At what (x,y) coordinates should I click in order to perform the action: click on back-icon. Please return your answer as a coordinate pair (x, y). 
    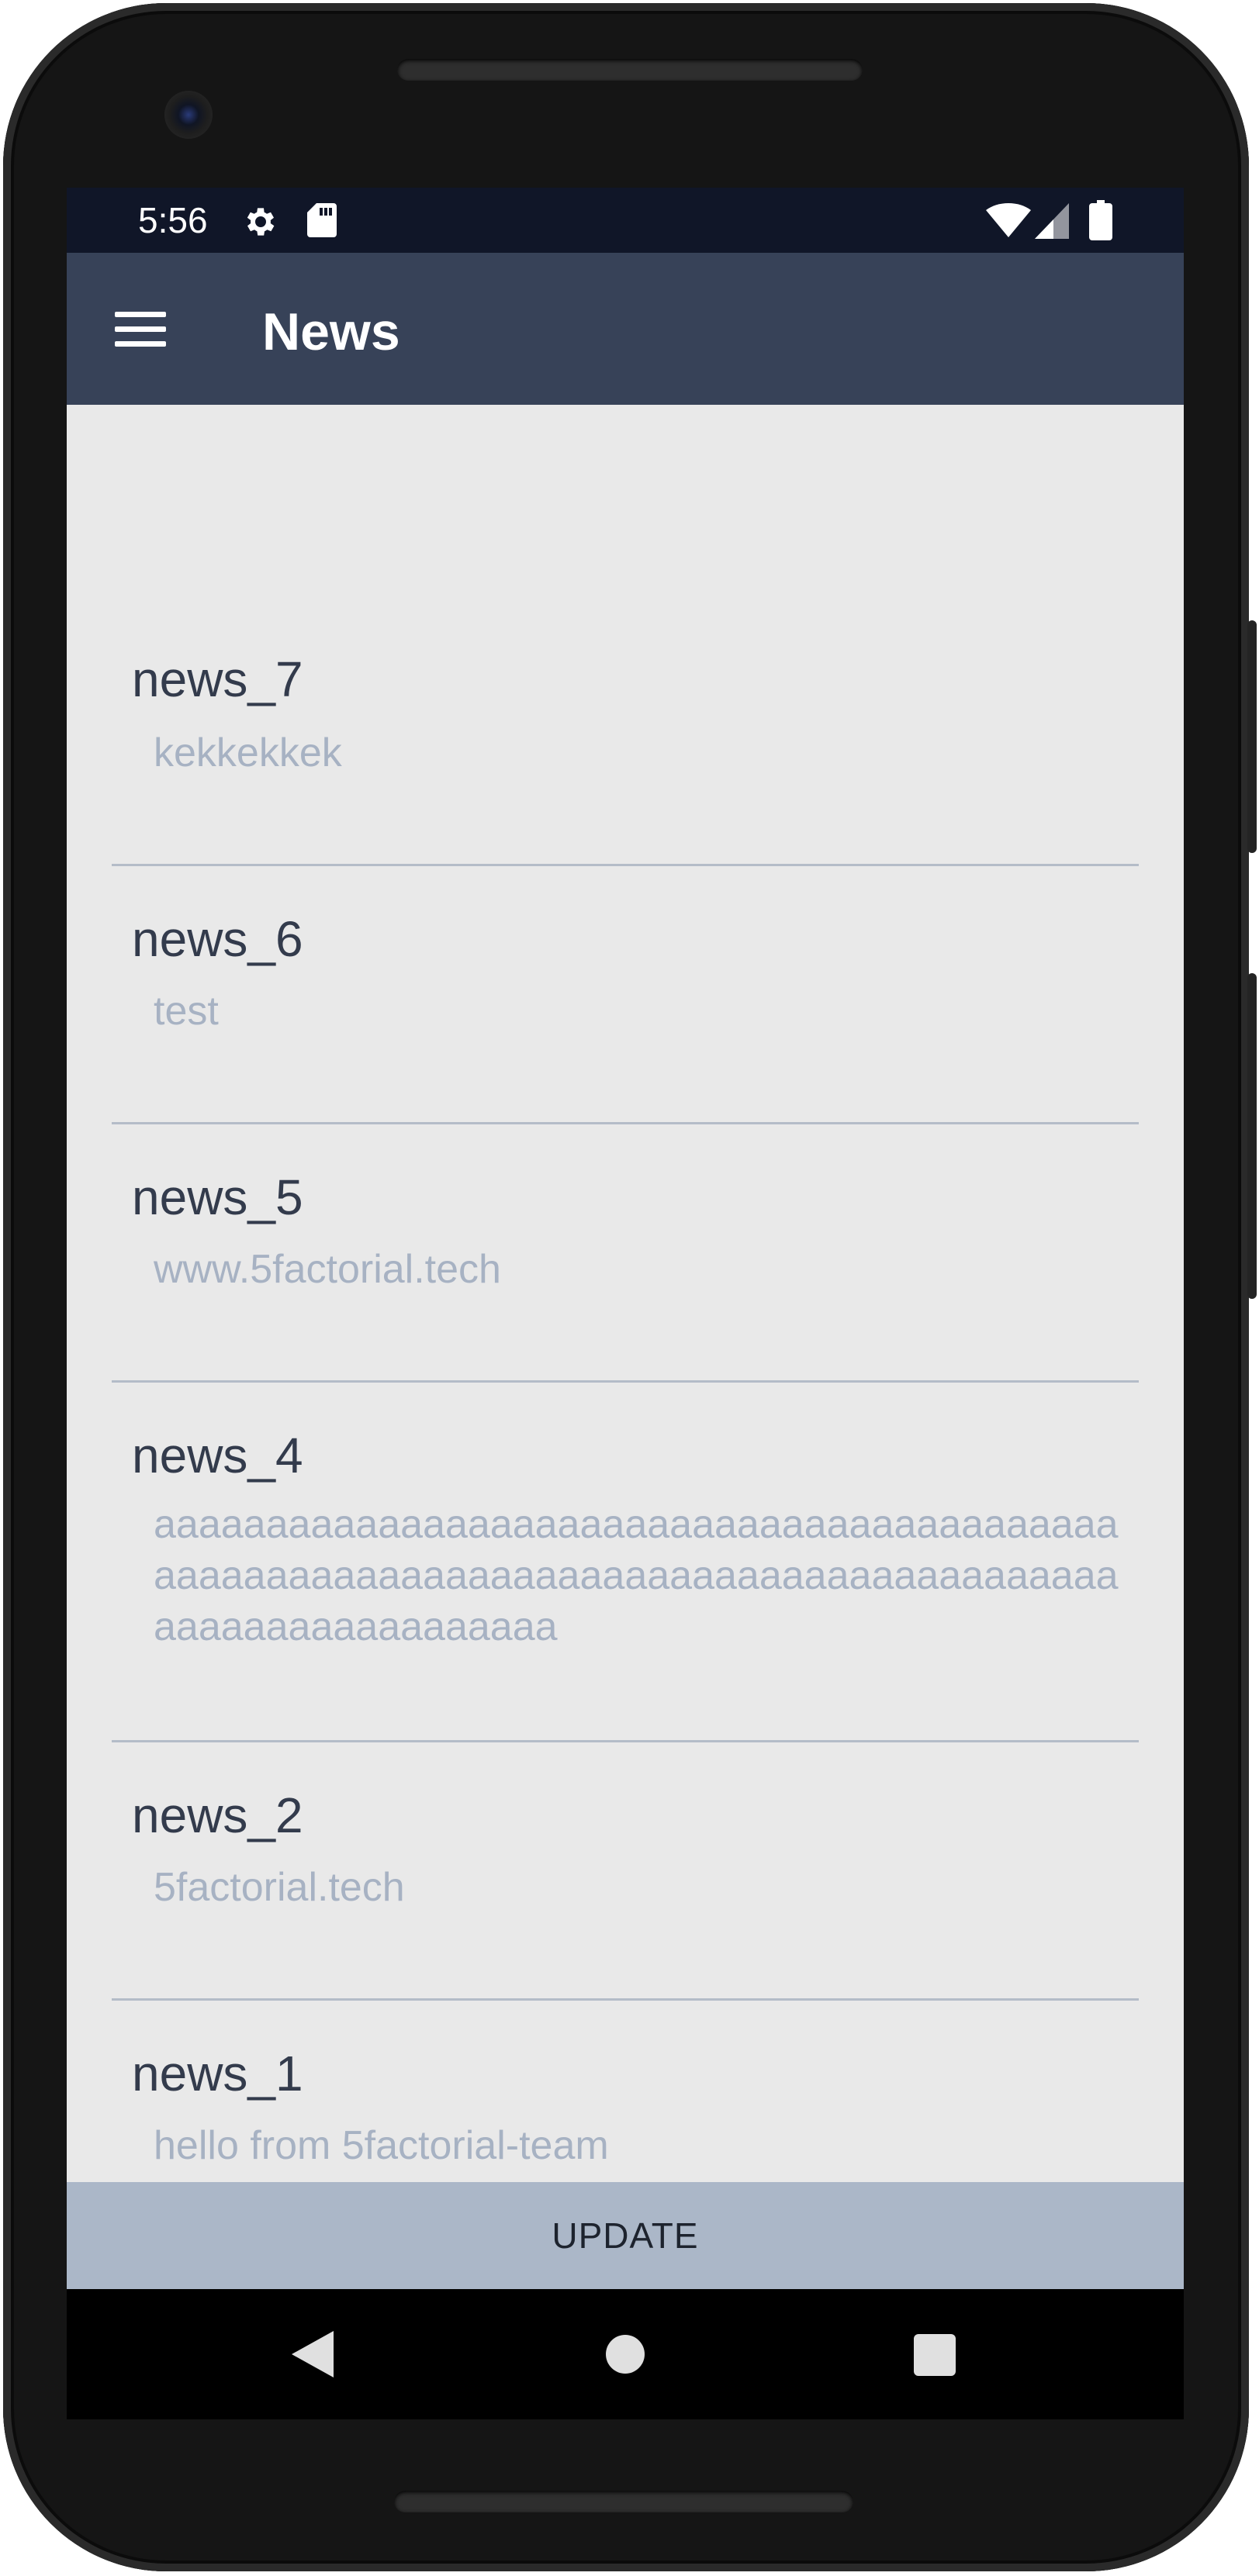
    Looking at the image, I should click on (313, 2354).